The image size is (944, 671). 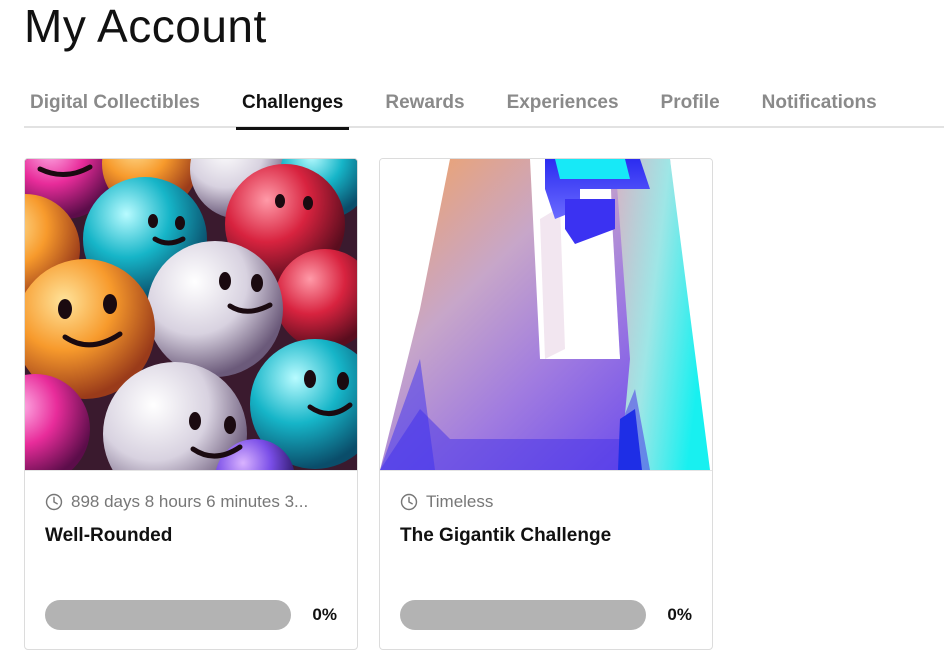 I want to click on tab-digital-collectibles: Digital Collectibles, so click(x=112, y=106).